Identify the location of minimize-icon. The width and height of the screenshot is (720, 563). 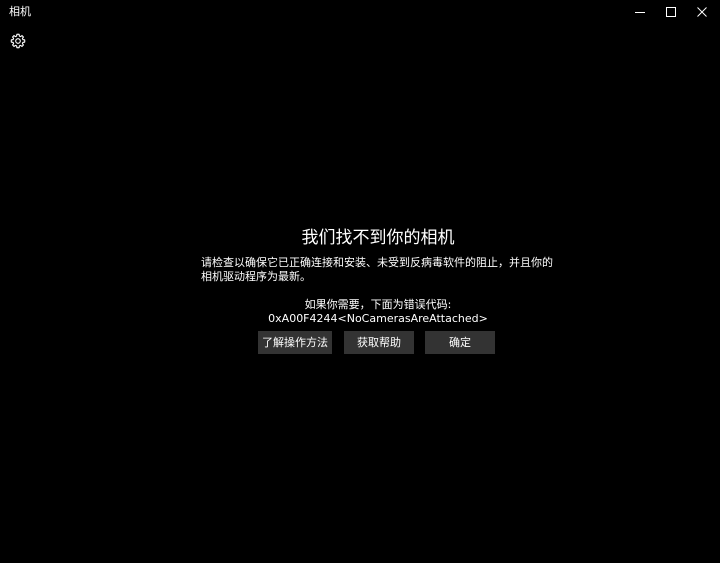
(640, 12).